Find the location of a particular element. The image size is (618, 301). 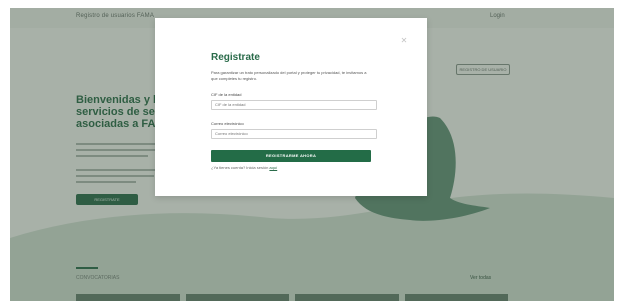

cif-input is located at coordinates (294, 105).